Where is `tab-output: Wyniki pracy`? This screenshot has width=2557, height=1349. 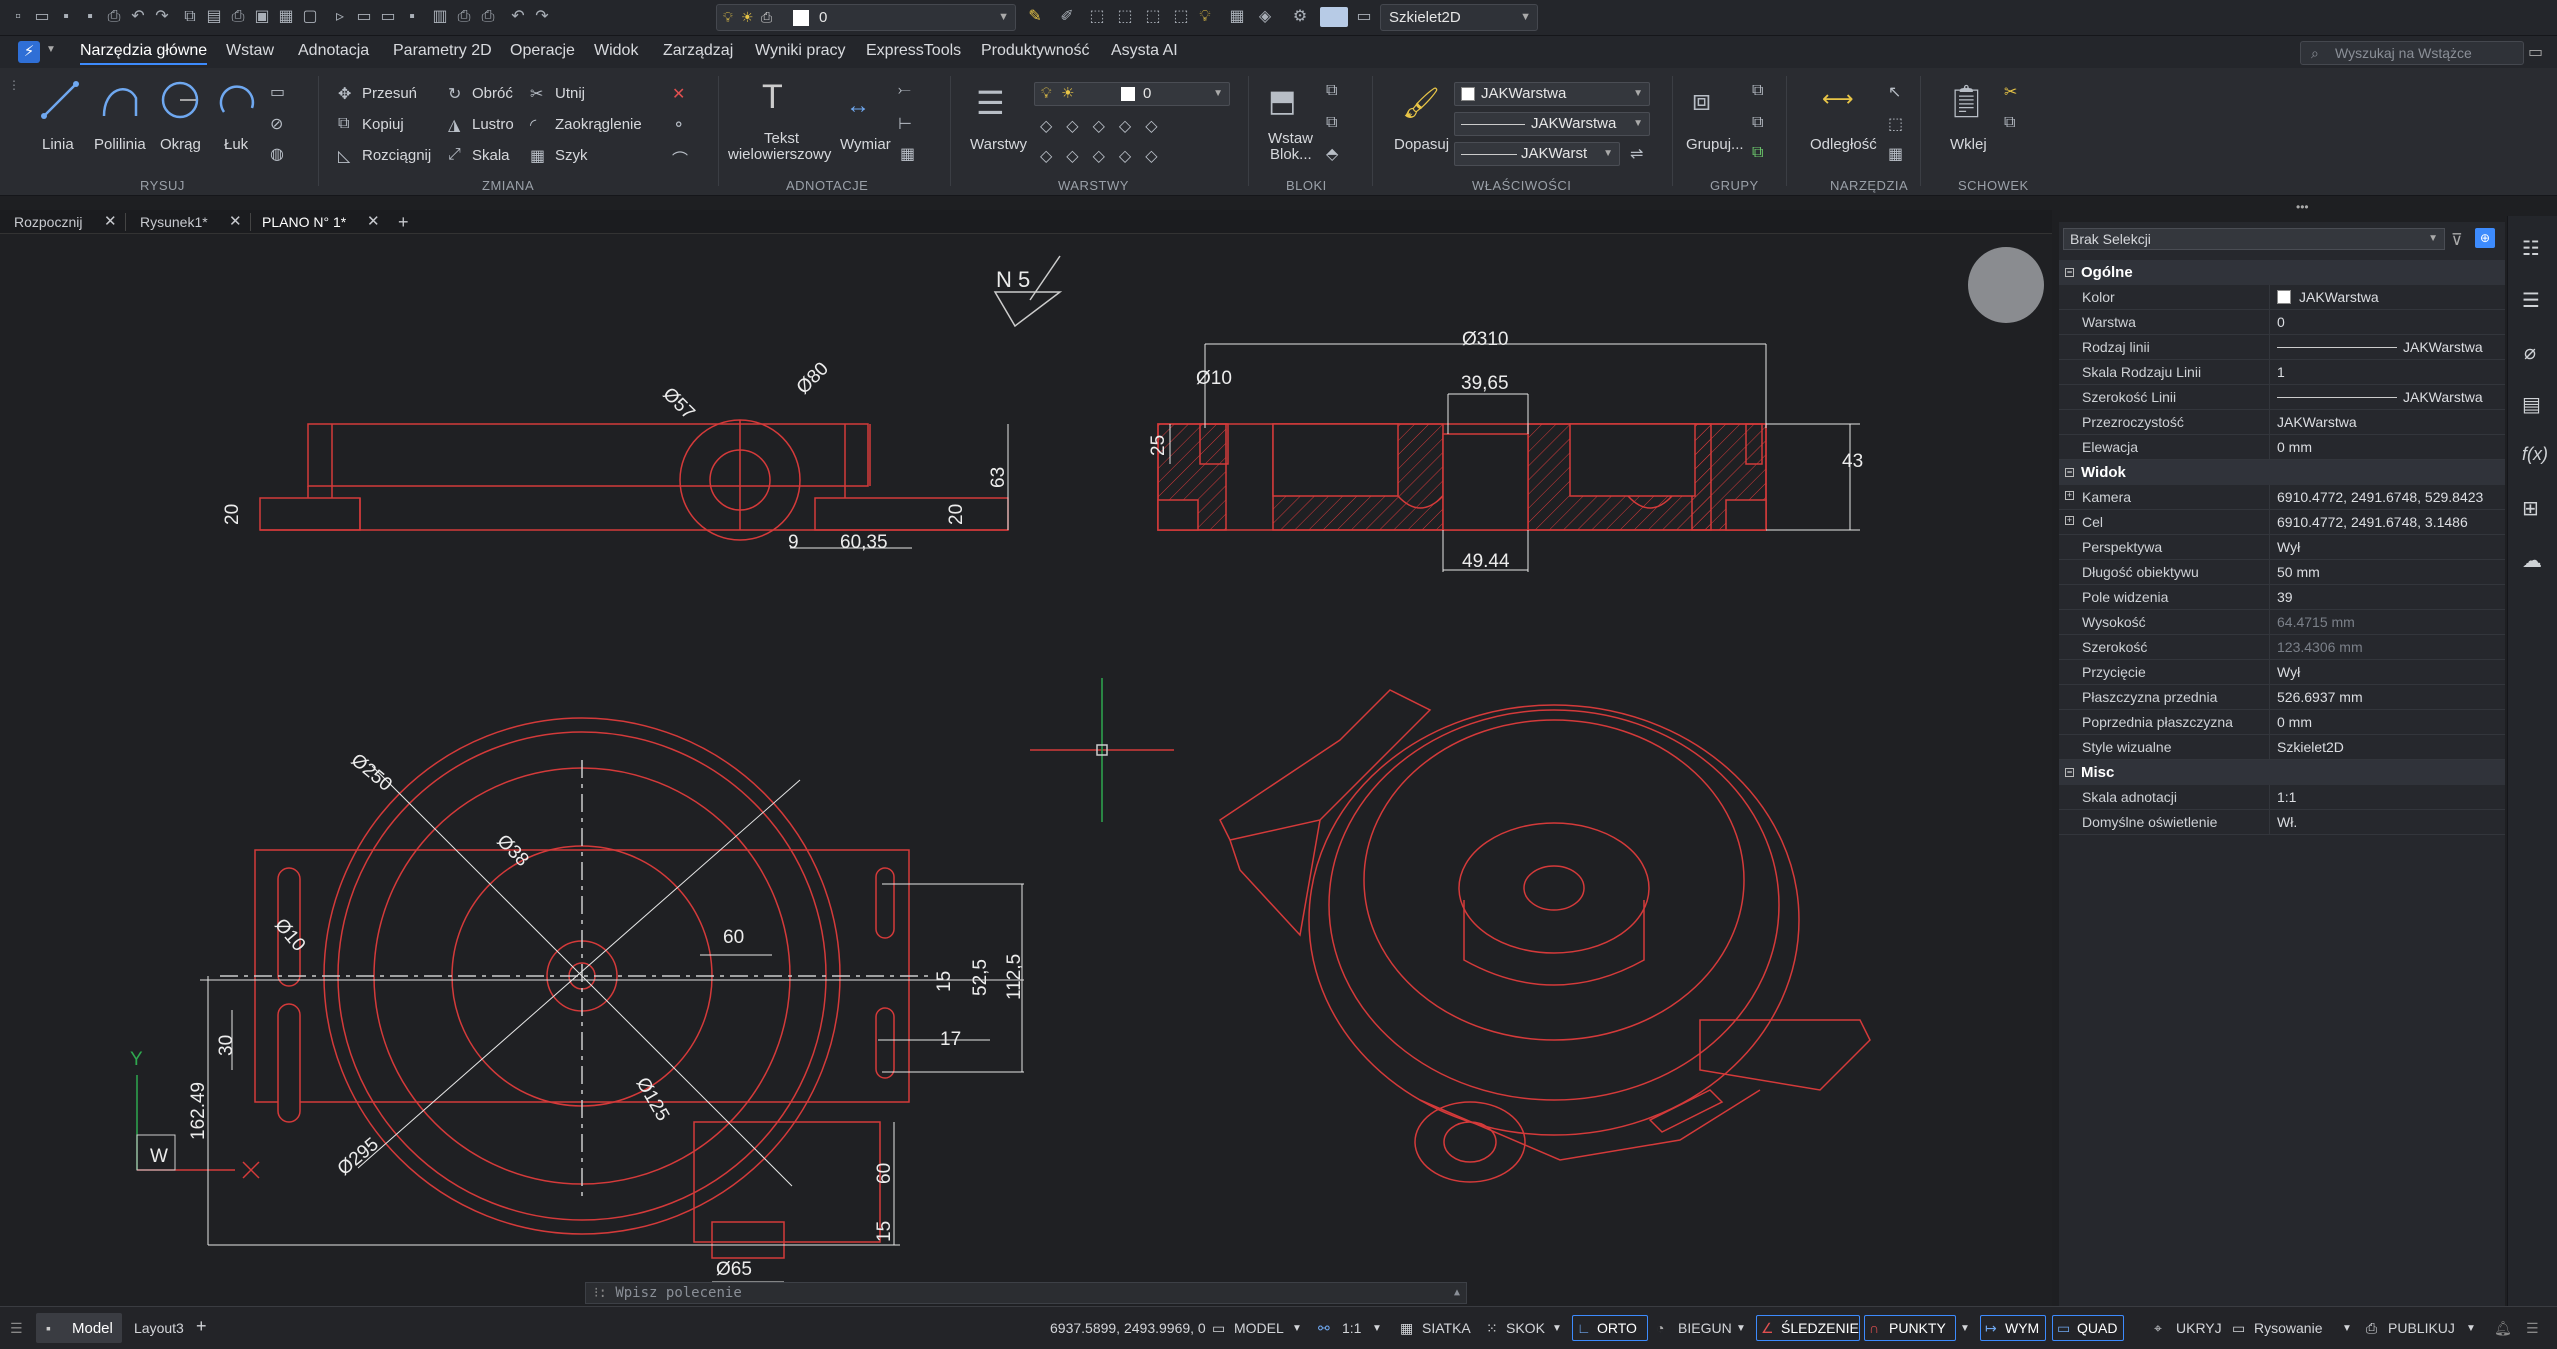
tab-output: Wyniki pracy is located at coordinates (800, 51).